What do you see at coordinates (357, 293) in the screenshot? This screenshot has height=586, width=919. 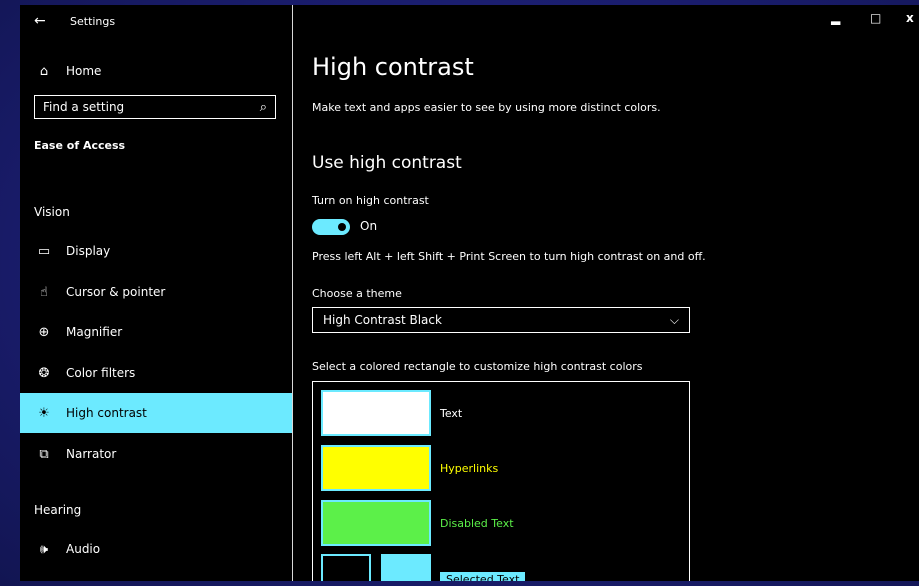 I see `theme-label: Choose a theme` at bounding box center [357, 293].